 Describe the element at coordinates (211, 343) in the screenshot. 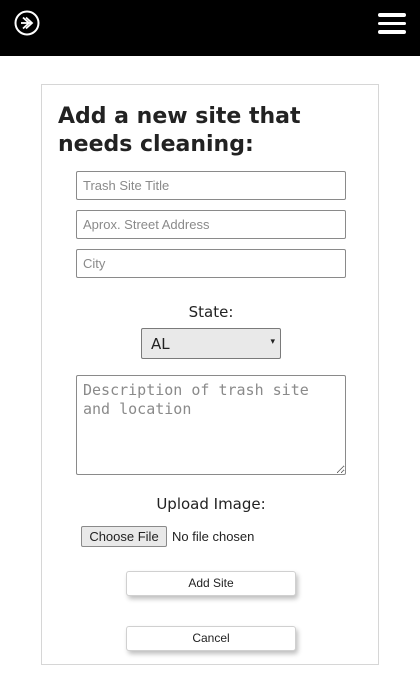

I see `state-select: AL ▾` at that location.